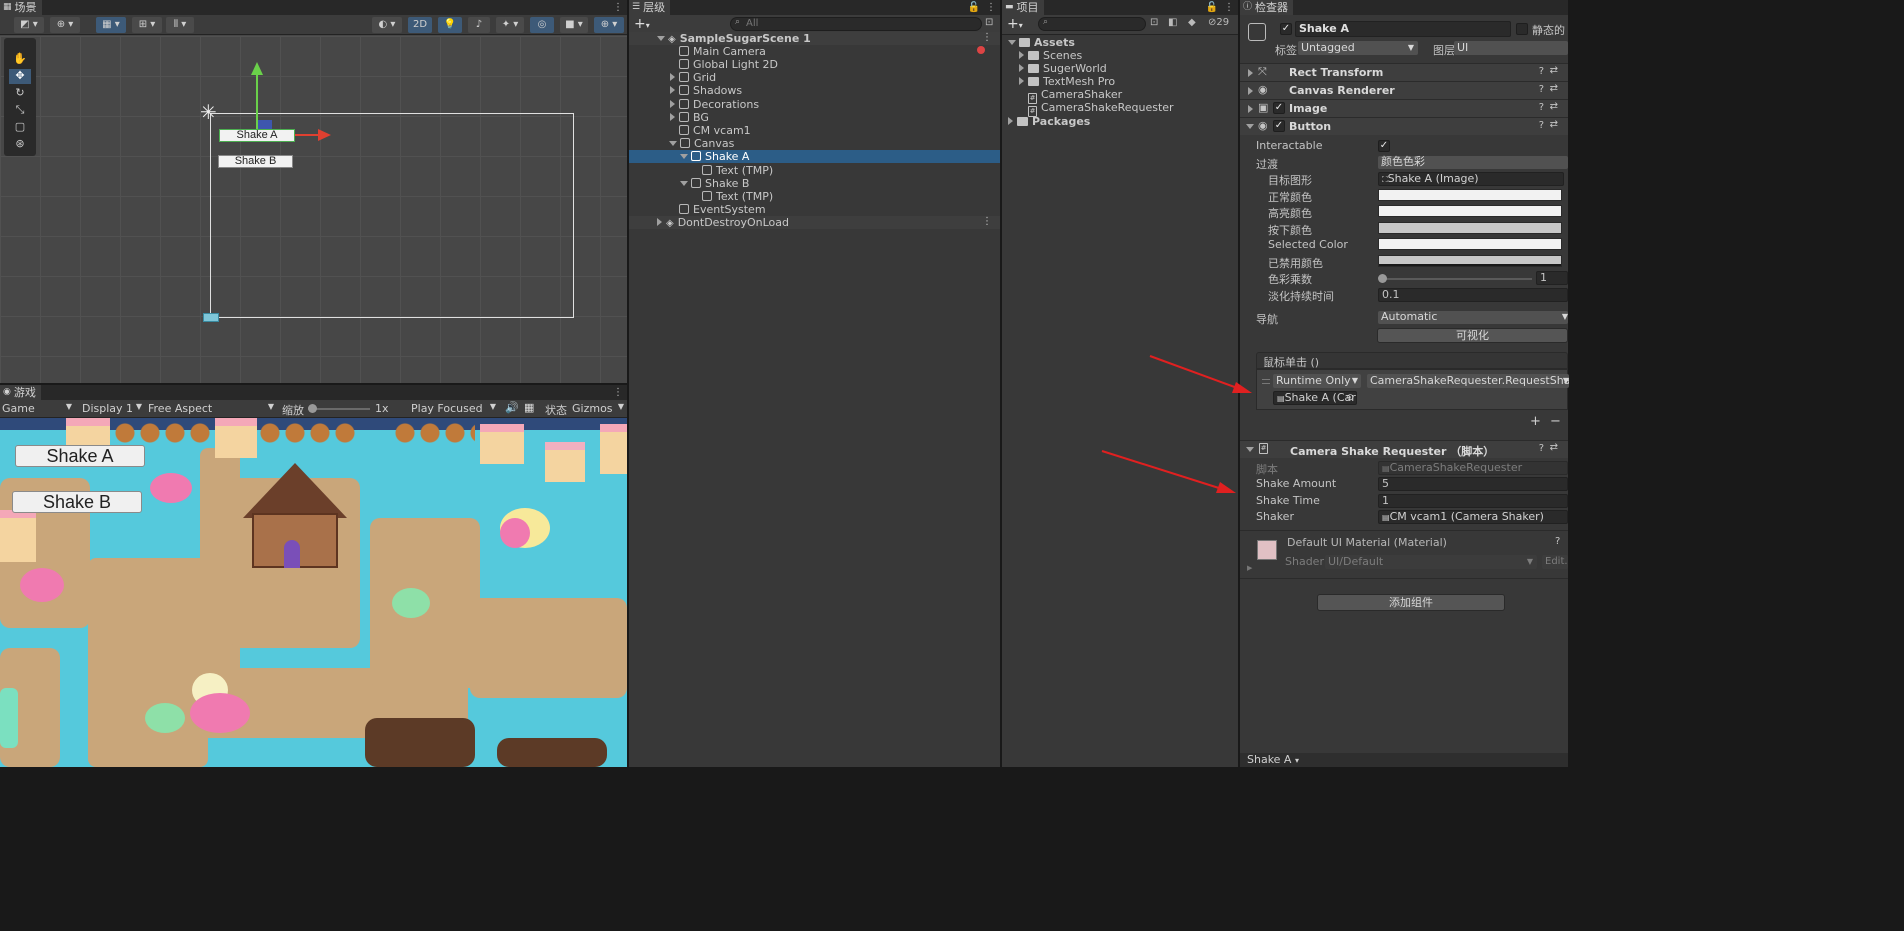 Image resolution: width=1904 pixels, height=931 pixels. What do you see at coordinates (1050, 55) in the screenshot?
I see `project-folder: Scenes` at bounding box center [1050, 55].